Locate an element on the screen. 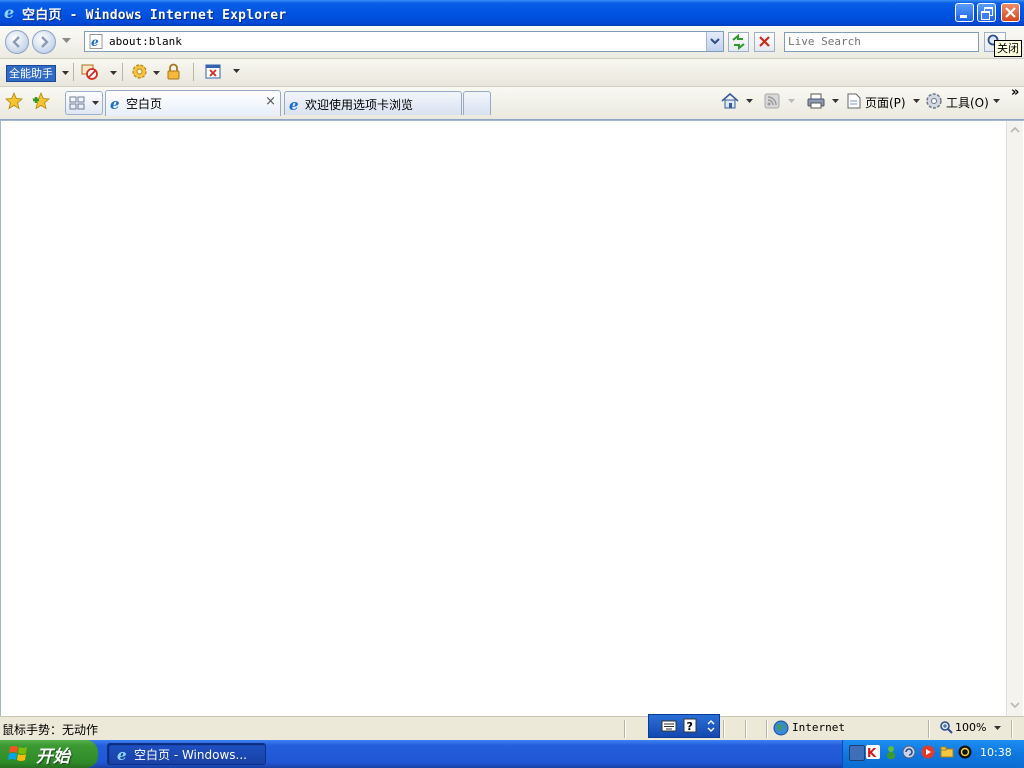 The height and width of the screenshot is (768, 1024). forward-button is located at coordinates (44, 42).